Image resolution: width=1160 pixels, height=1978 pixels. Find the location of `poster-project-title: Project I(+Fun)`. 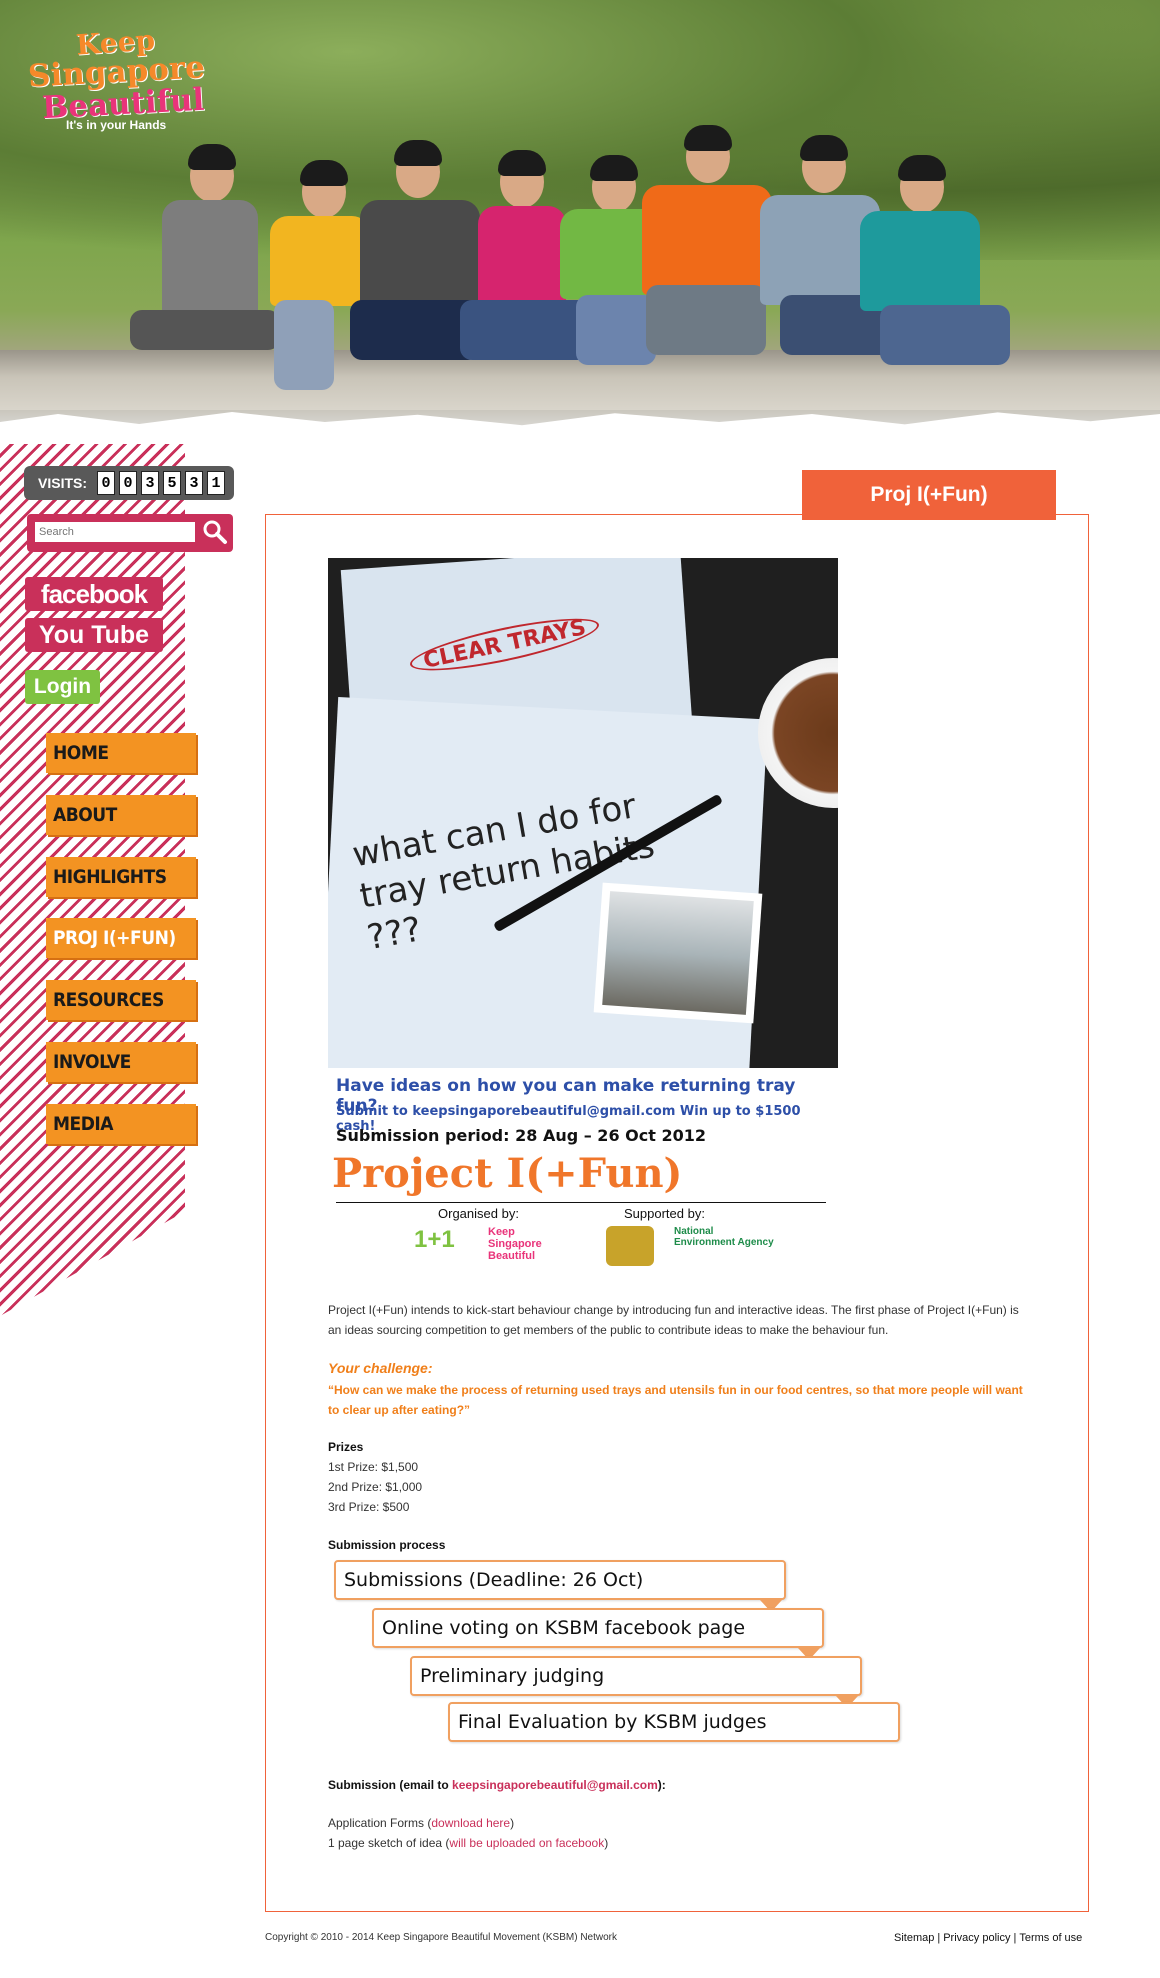

poster-project-title: Project I(+Fun) is located at coordinates (507, 1173).